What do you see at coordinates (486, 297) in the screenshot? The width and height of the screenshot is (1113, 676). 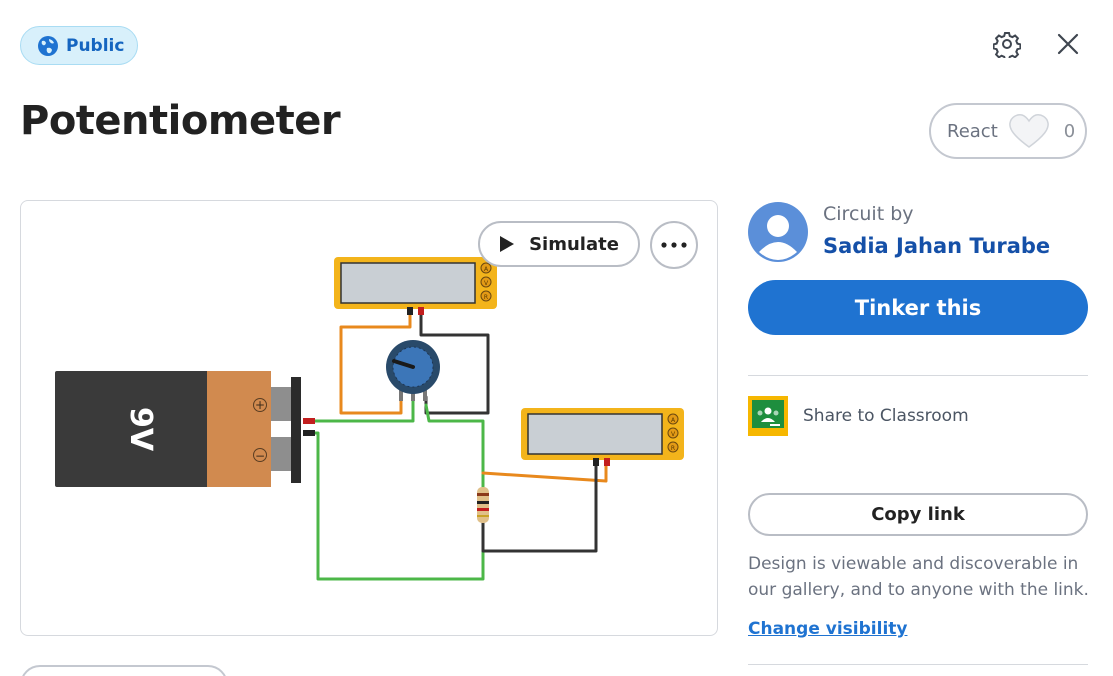 I see `multimeter-top-mode-r: R` at bounding box center [486, 297].